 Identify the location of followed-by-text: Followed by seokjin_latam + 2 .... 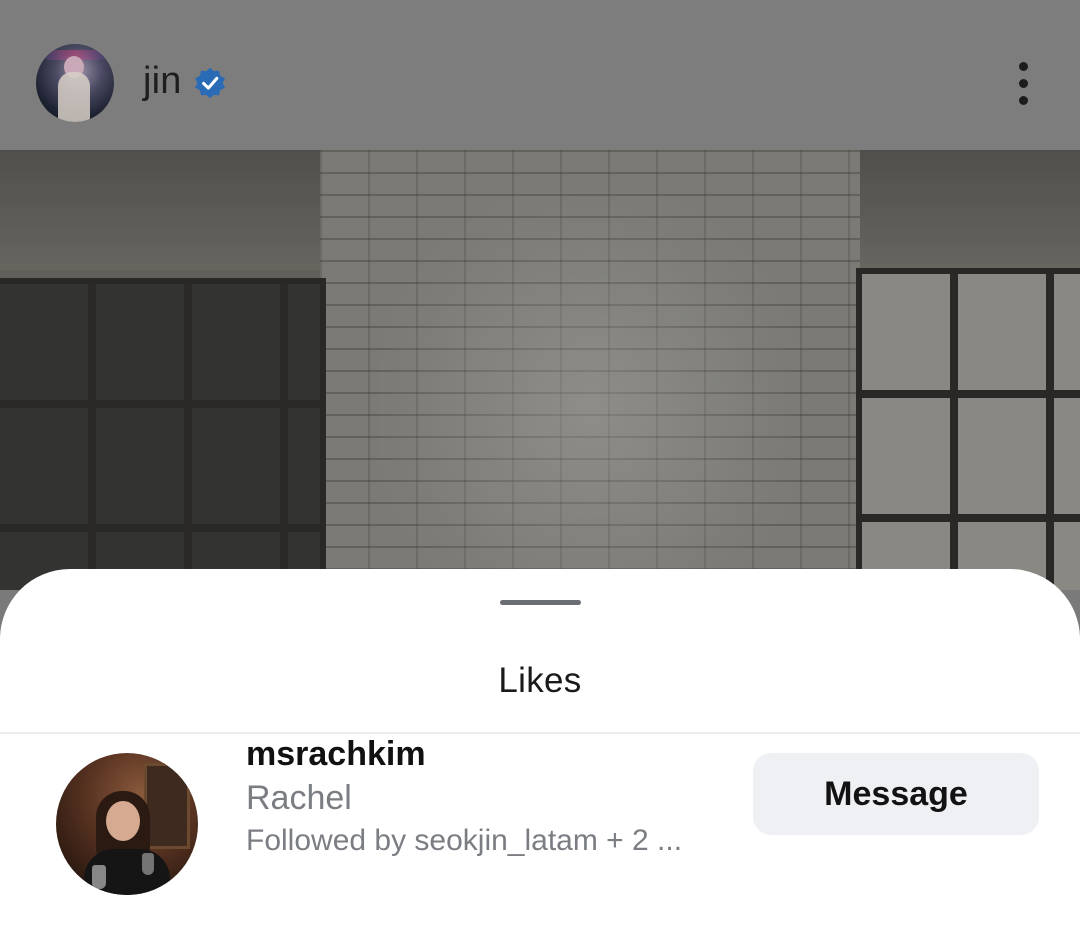
(464, 840).